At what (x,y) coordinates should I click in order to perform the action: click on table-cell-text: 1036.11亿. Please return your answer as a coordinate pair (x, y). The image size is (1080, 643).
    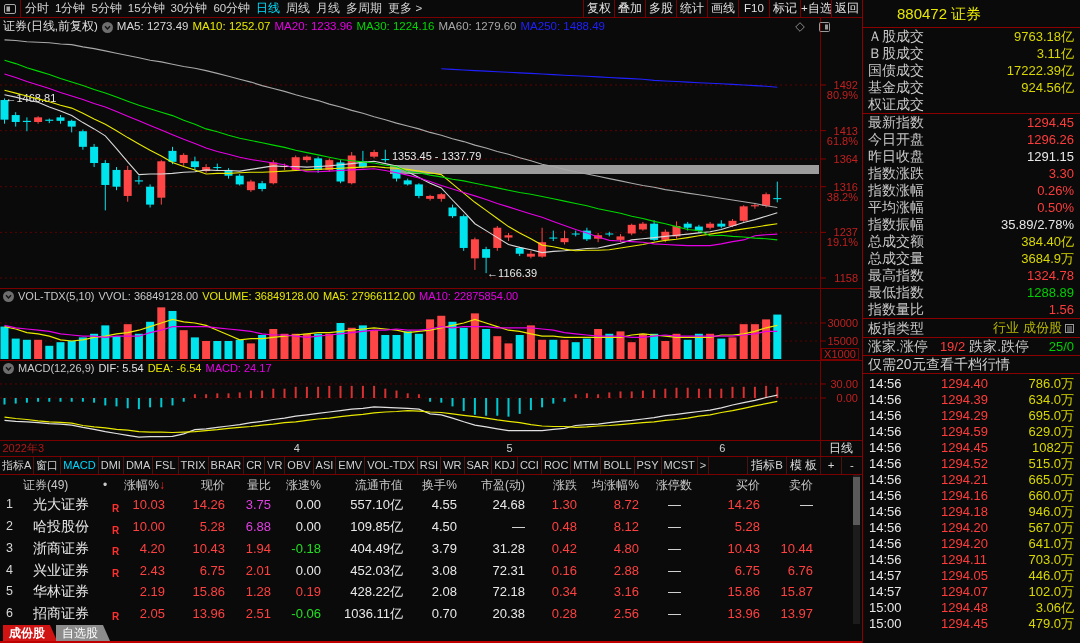
    Looking at the image, I should click on (373, 613).